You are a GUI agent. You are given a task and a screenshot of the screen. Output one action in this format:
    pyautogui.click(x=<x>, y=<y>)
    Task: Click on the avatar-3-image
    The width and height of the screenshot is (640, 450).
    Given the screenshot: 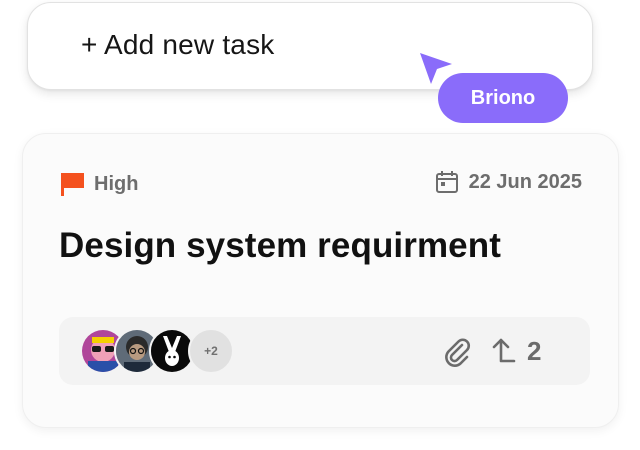 What is the action you would take?
    pyautogui.click(x=172, y=351)
    